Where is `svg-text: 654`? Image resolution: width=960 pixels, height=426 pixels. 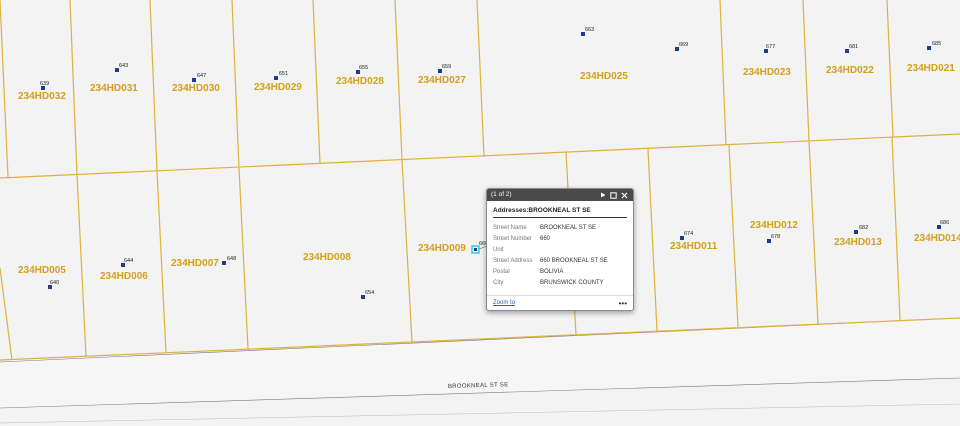
svg-text: 654 is located at coordinates (369, 293).